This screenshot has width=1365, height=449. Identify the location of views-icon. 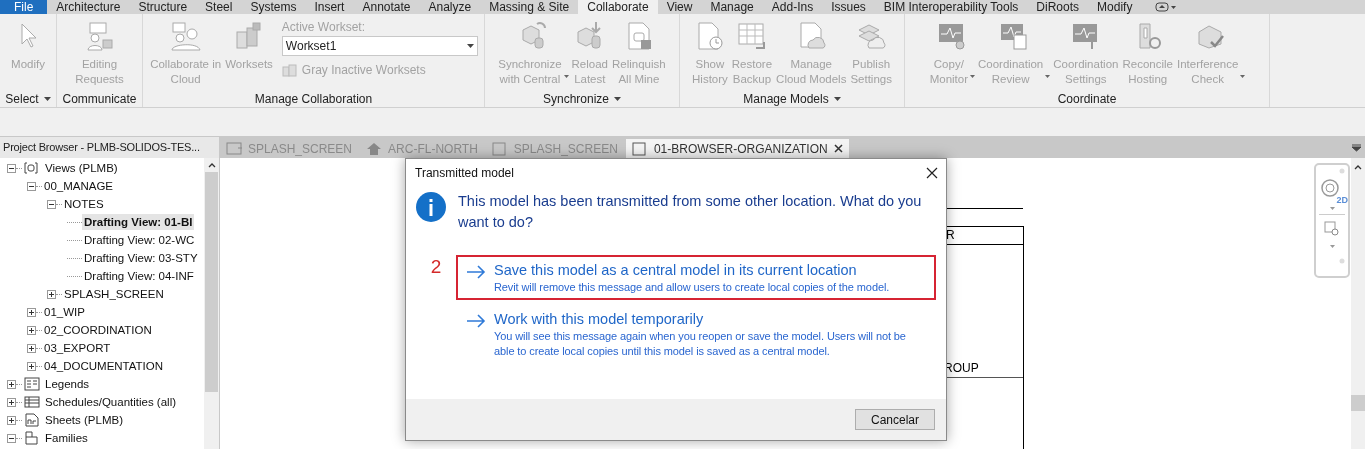
(32, 168).